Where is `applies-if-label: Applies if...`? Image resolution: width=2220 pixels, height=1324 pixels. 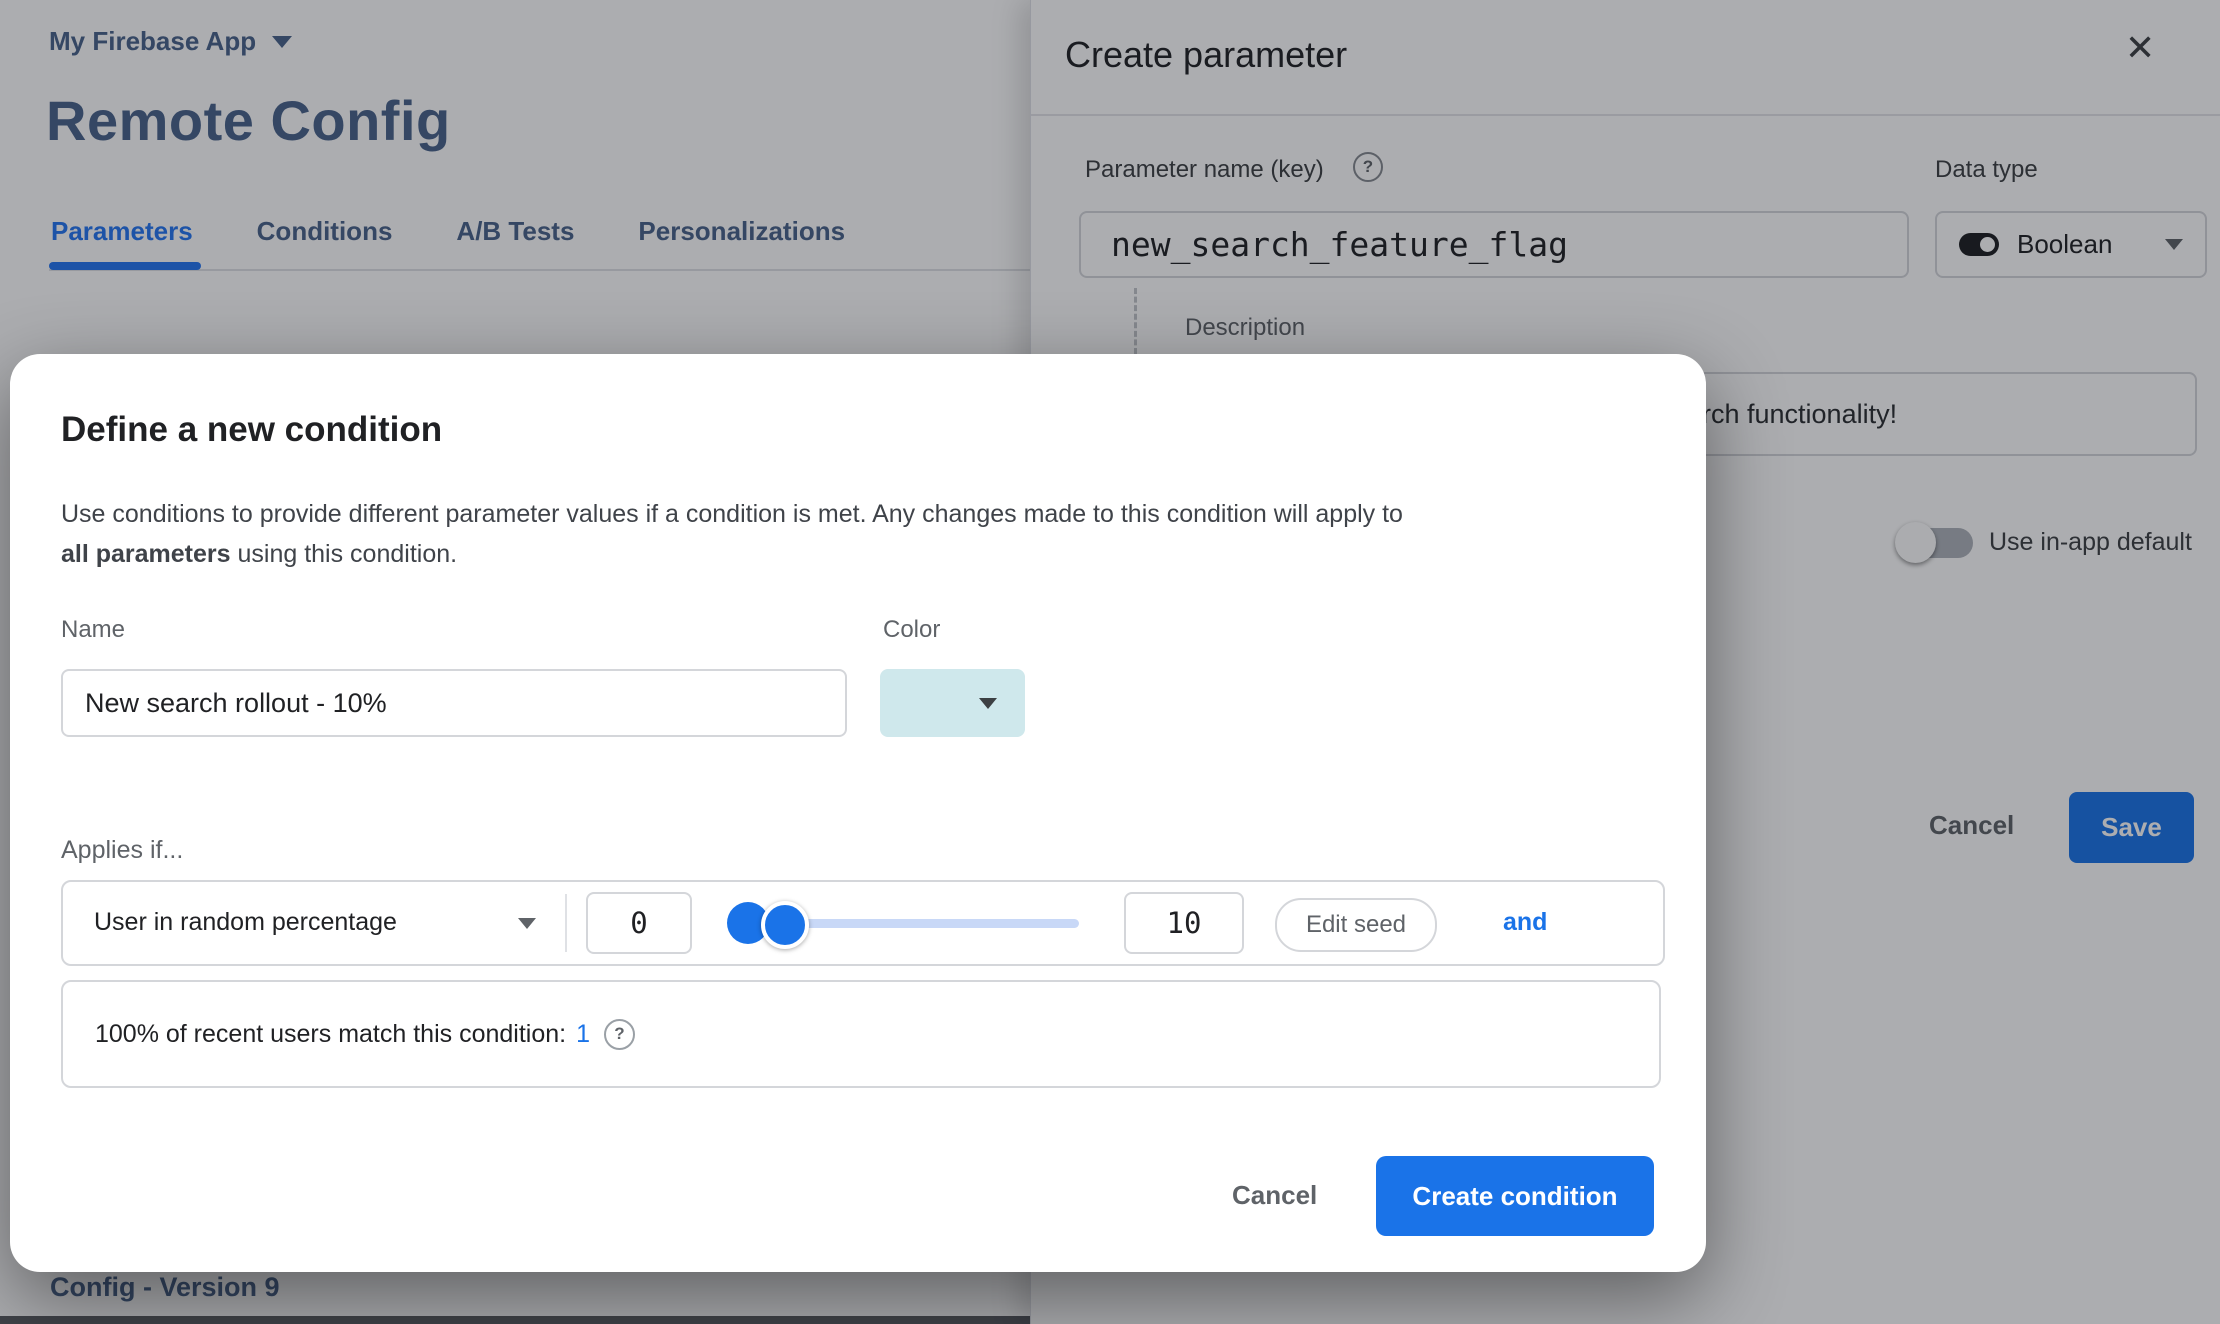
applies-if-label: Applies if... is located at coordinates (122, 850).